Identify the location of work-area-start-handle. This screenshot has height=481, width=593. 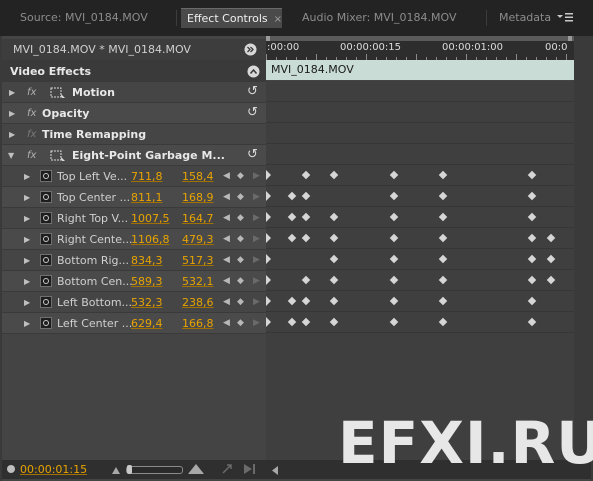
(268, 38).